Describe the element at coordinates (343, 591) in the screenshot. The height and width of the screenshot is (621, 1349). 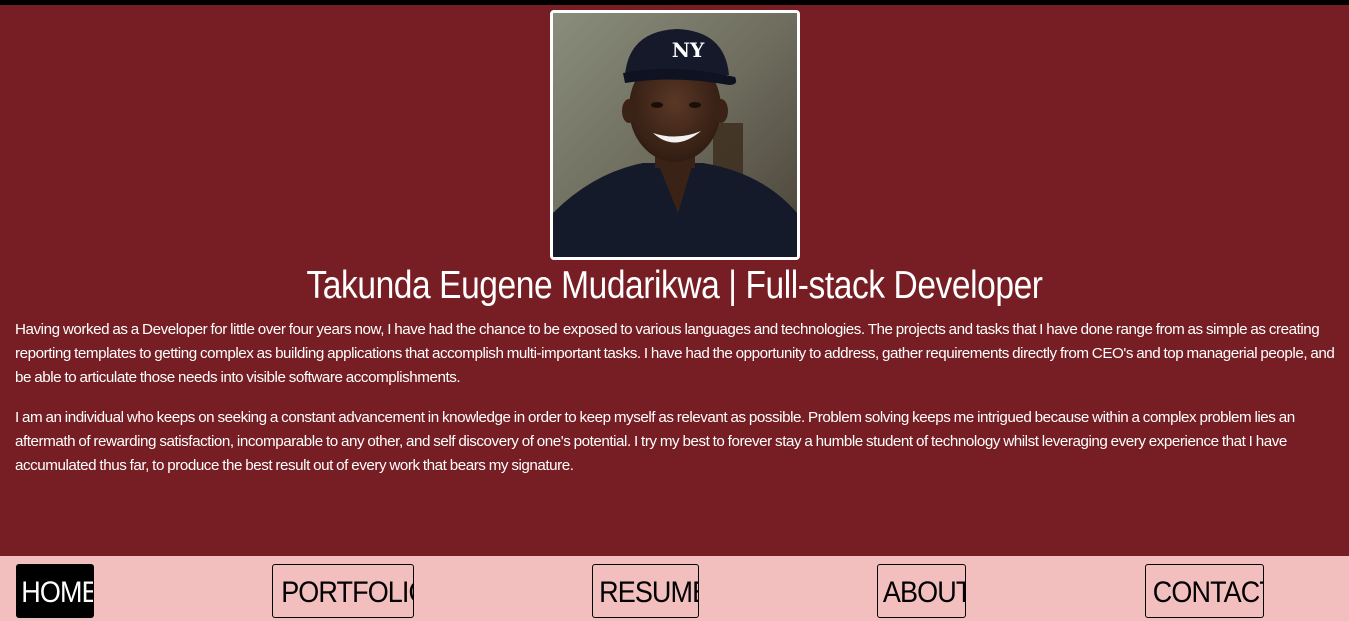
I see `nav-portfolio-button: PORTFOLIO` at that location.